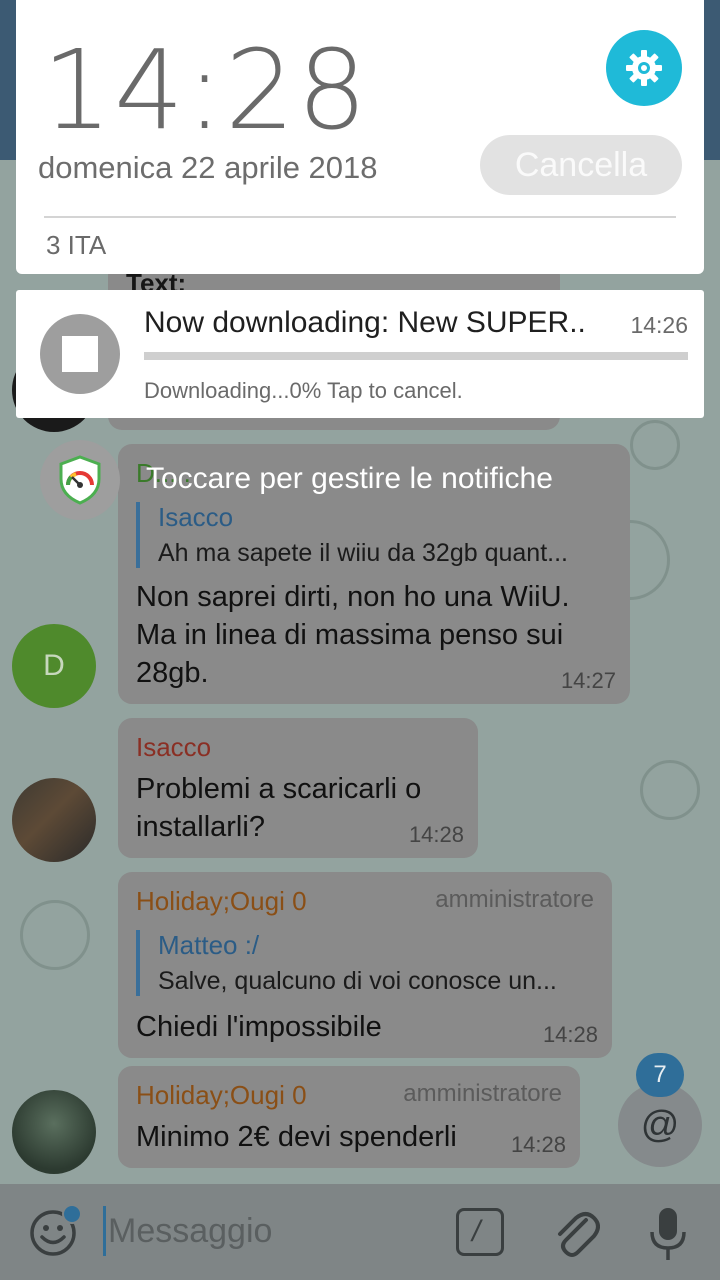 Image resolution: width=720 pixels, height=1280 pixels. Describe the element at coordinates (576, 1233) in the screenshot. I see `attach-icon` at that location.